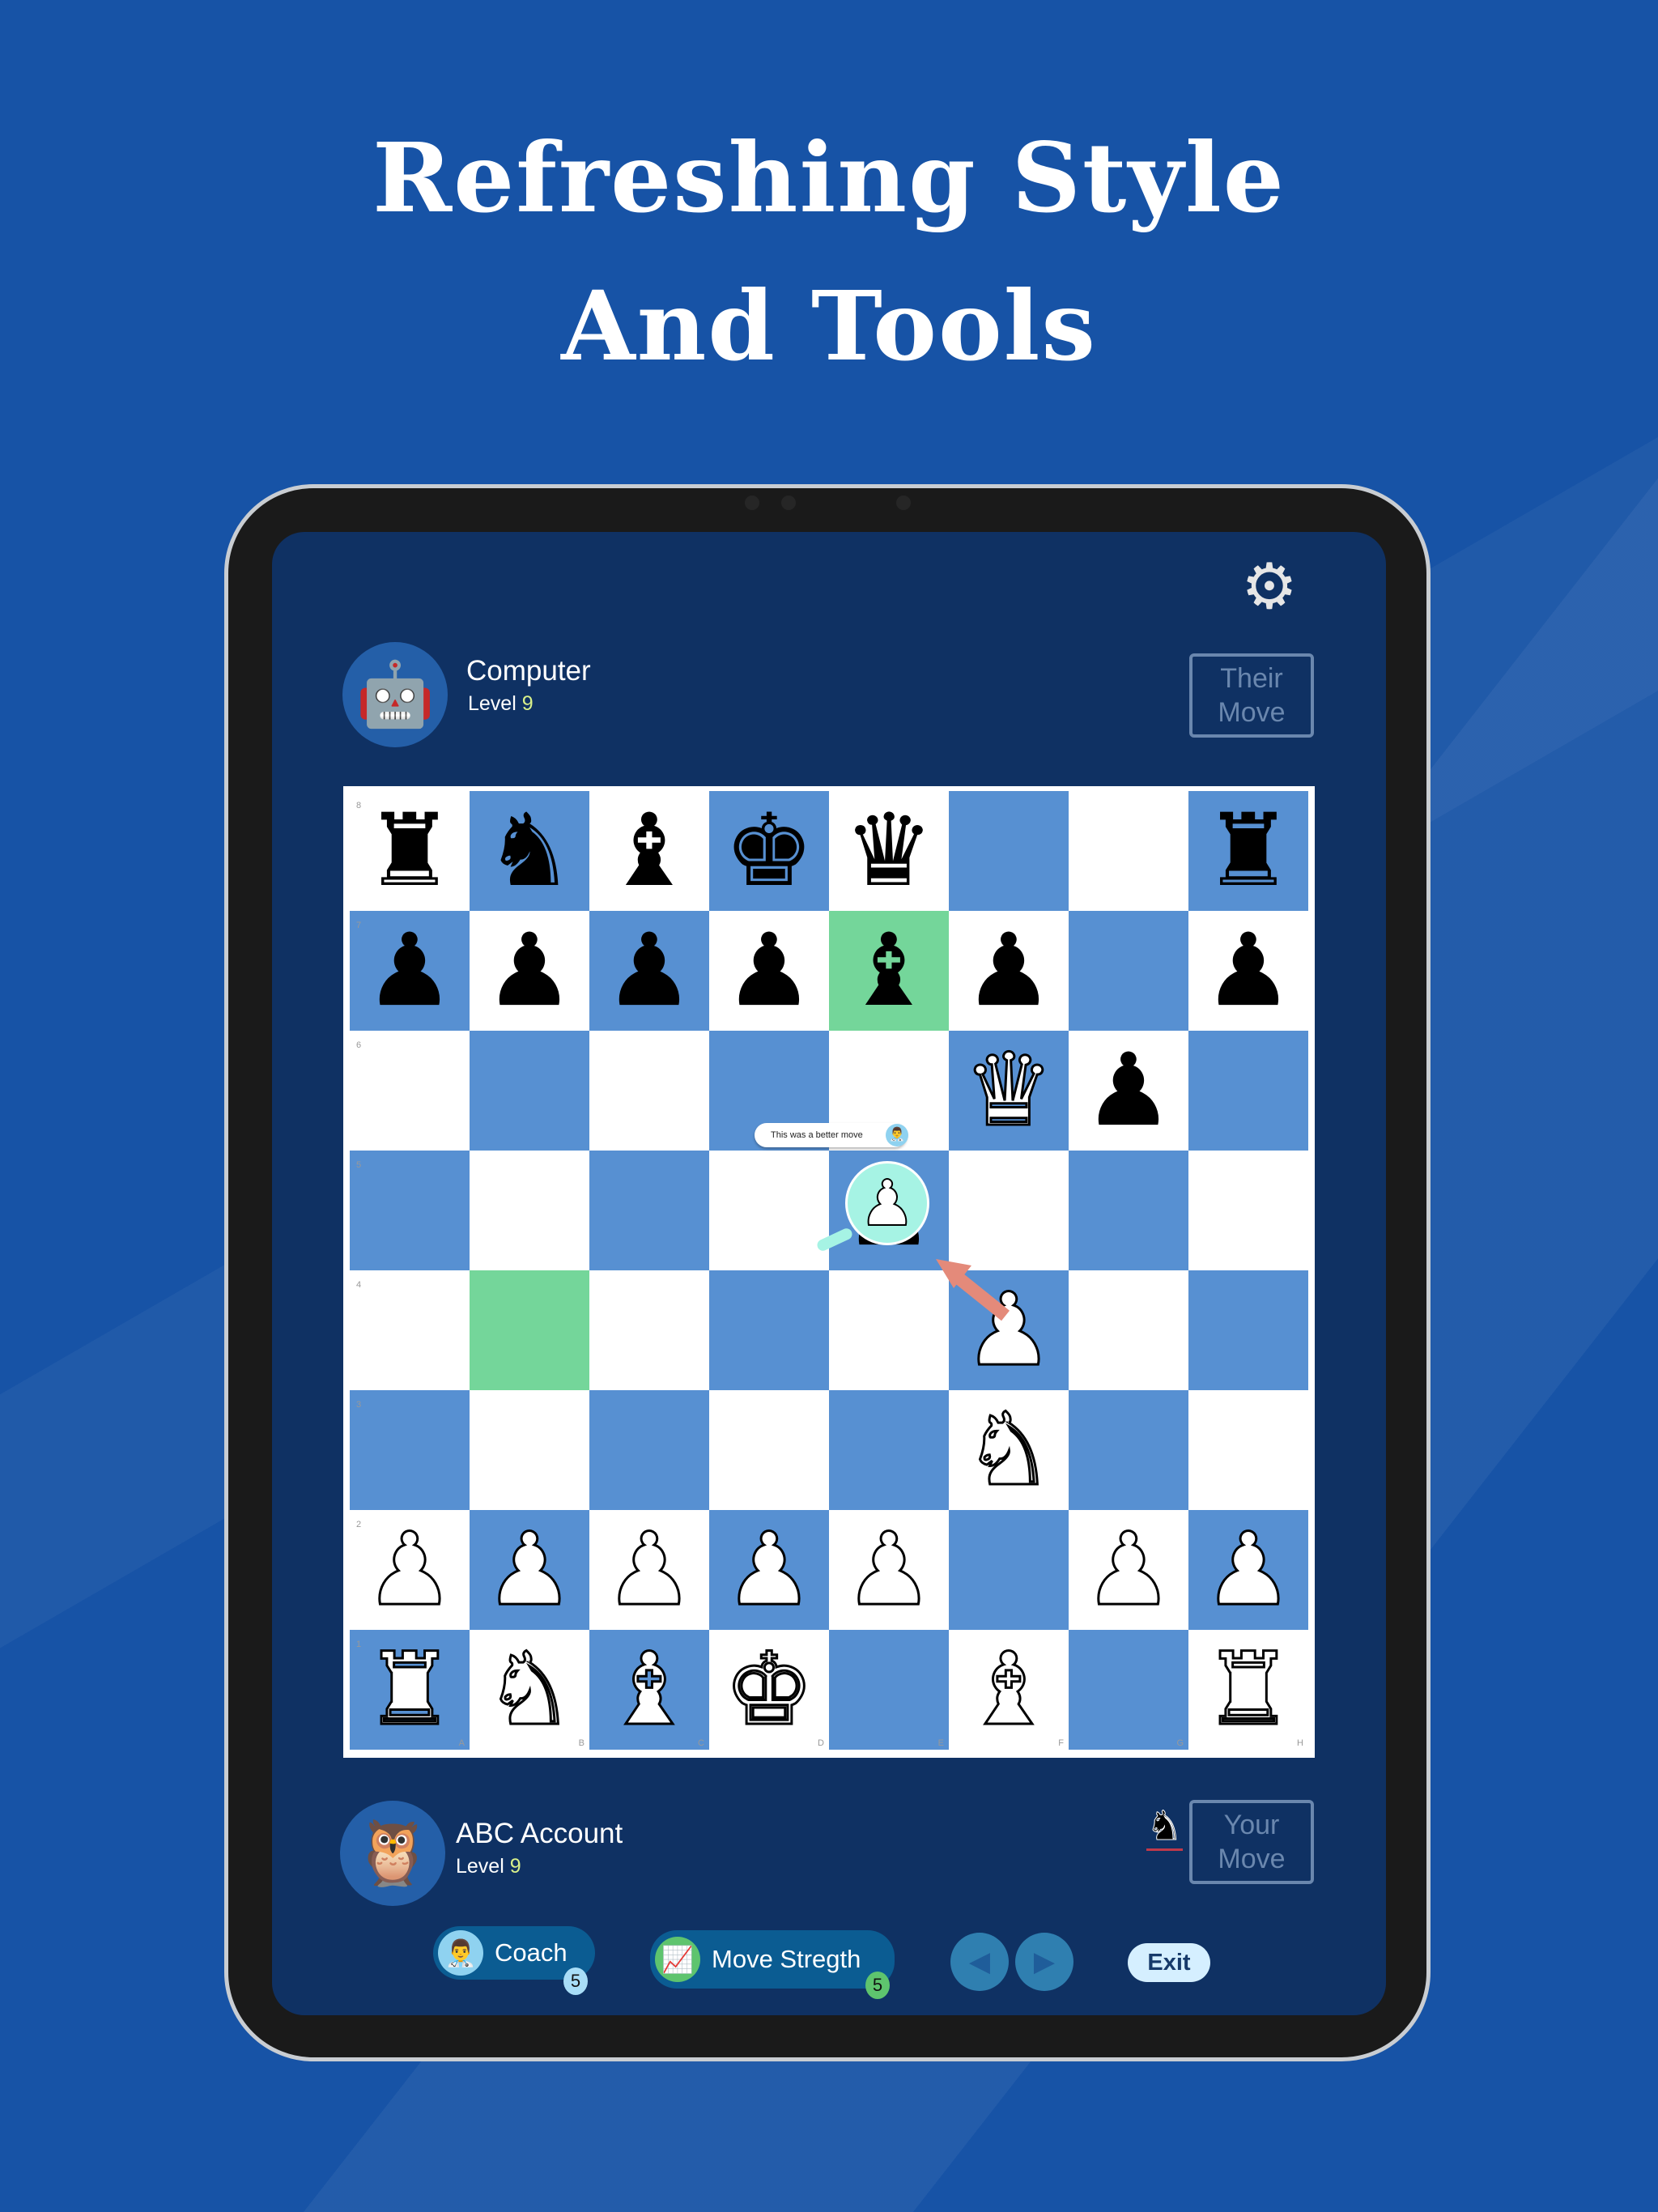 This screenshot has width=1658, height=2212. Describe the element at coordinates (531, 1953) in the screenshot. I see `coach-label: Coach` at that location.